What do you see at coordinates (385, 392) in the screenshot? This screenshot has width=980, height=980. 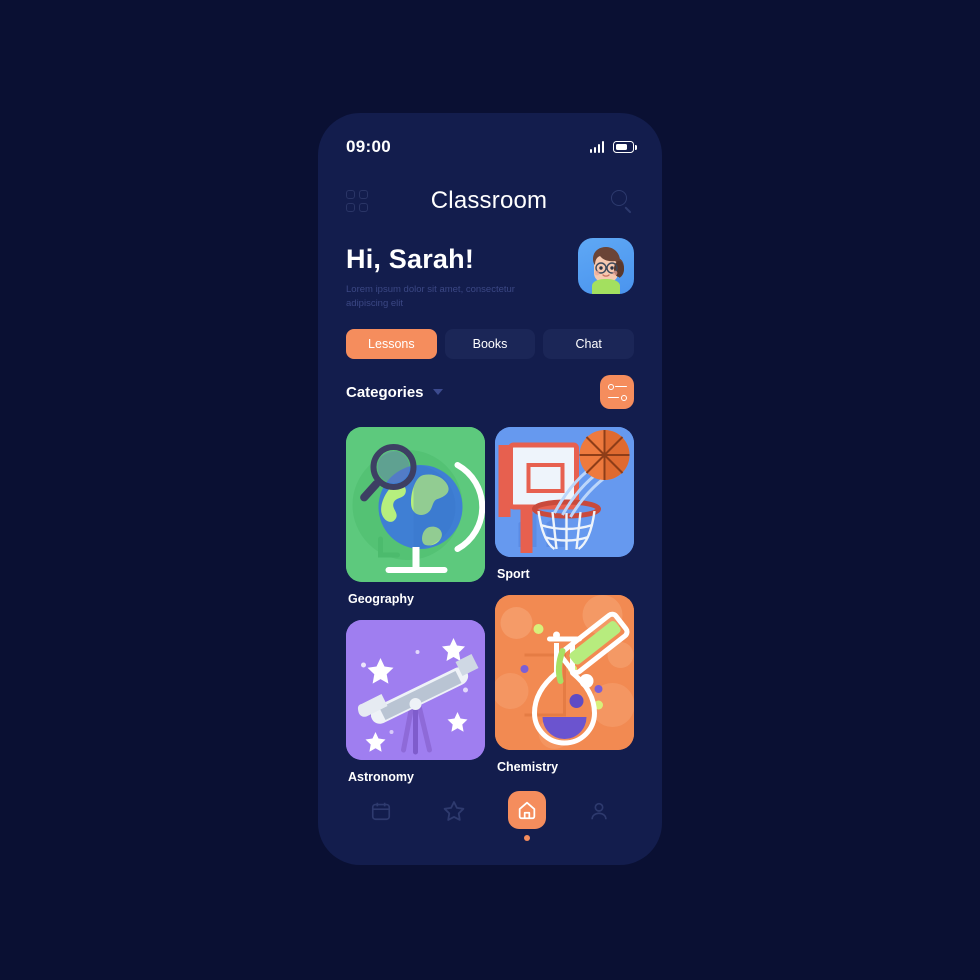 I see `categories-title: Categories` at bounding box center [385, 392].